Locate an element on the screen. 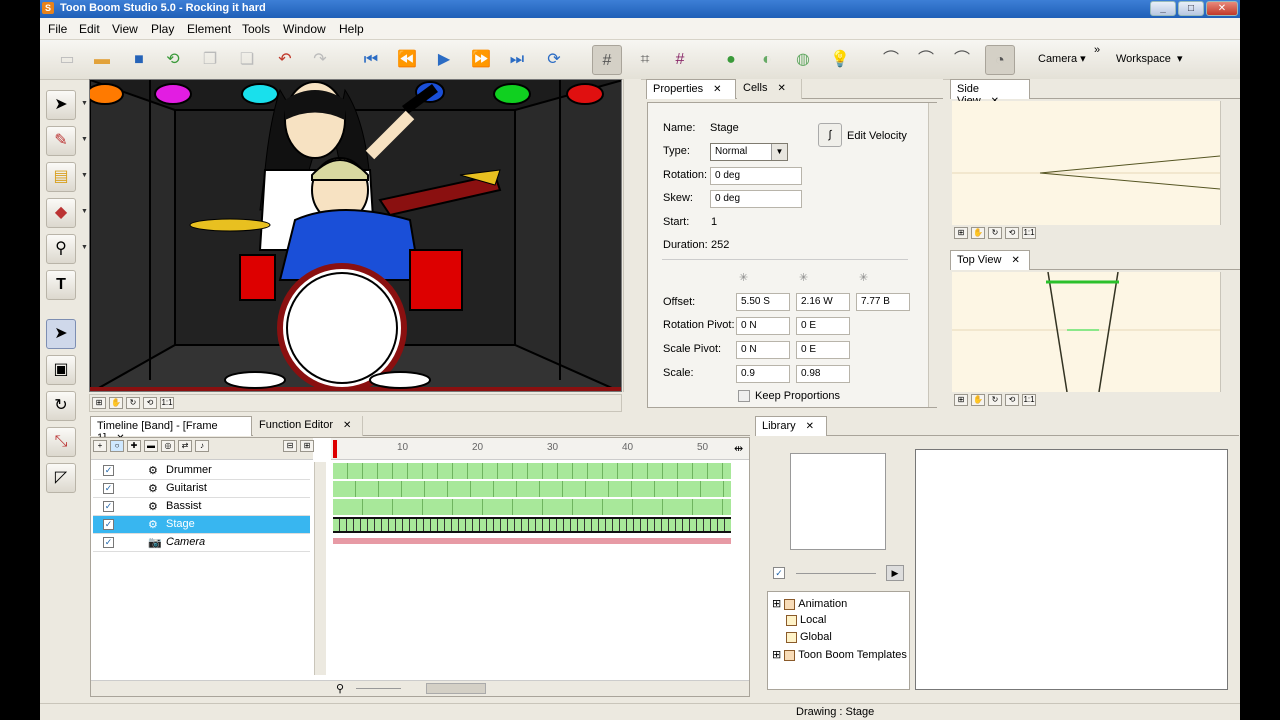 Image resolution: width=1280 pixels, height=720 pixels. loop-icon: ⟳ is located at coordinates (554, 60).